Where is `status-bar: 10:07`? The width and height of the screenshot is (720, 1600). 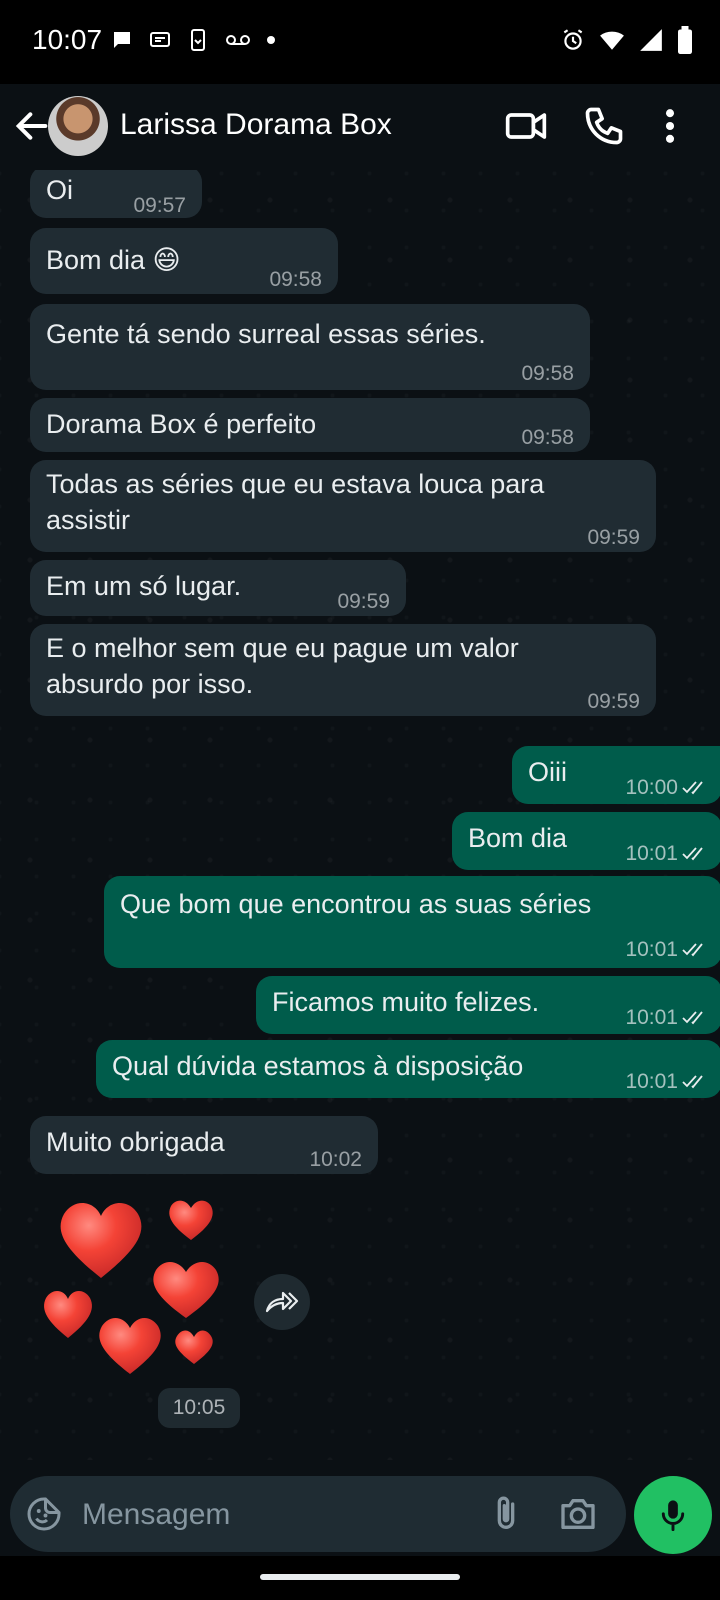
status-bar: 10:07 is located at coordinates (360, 42).